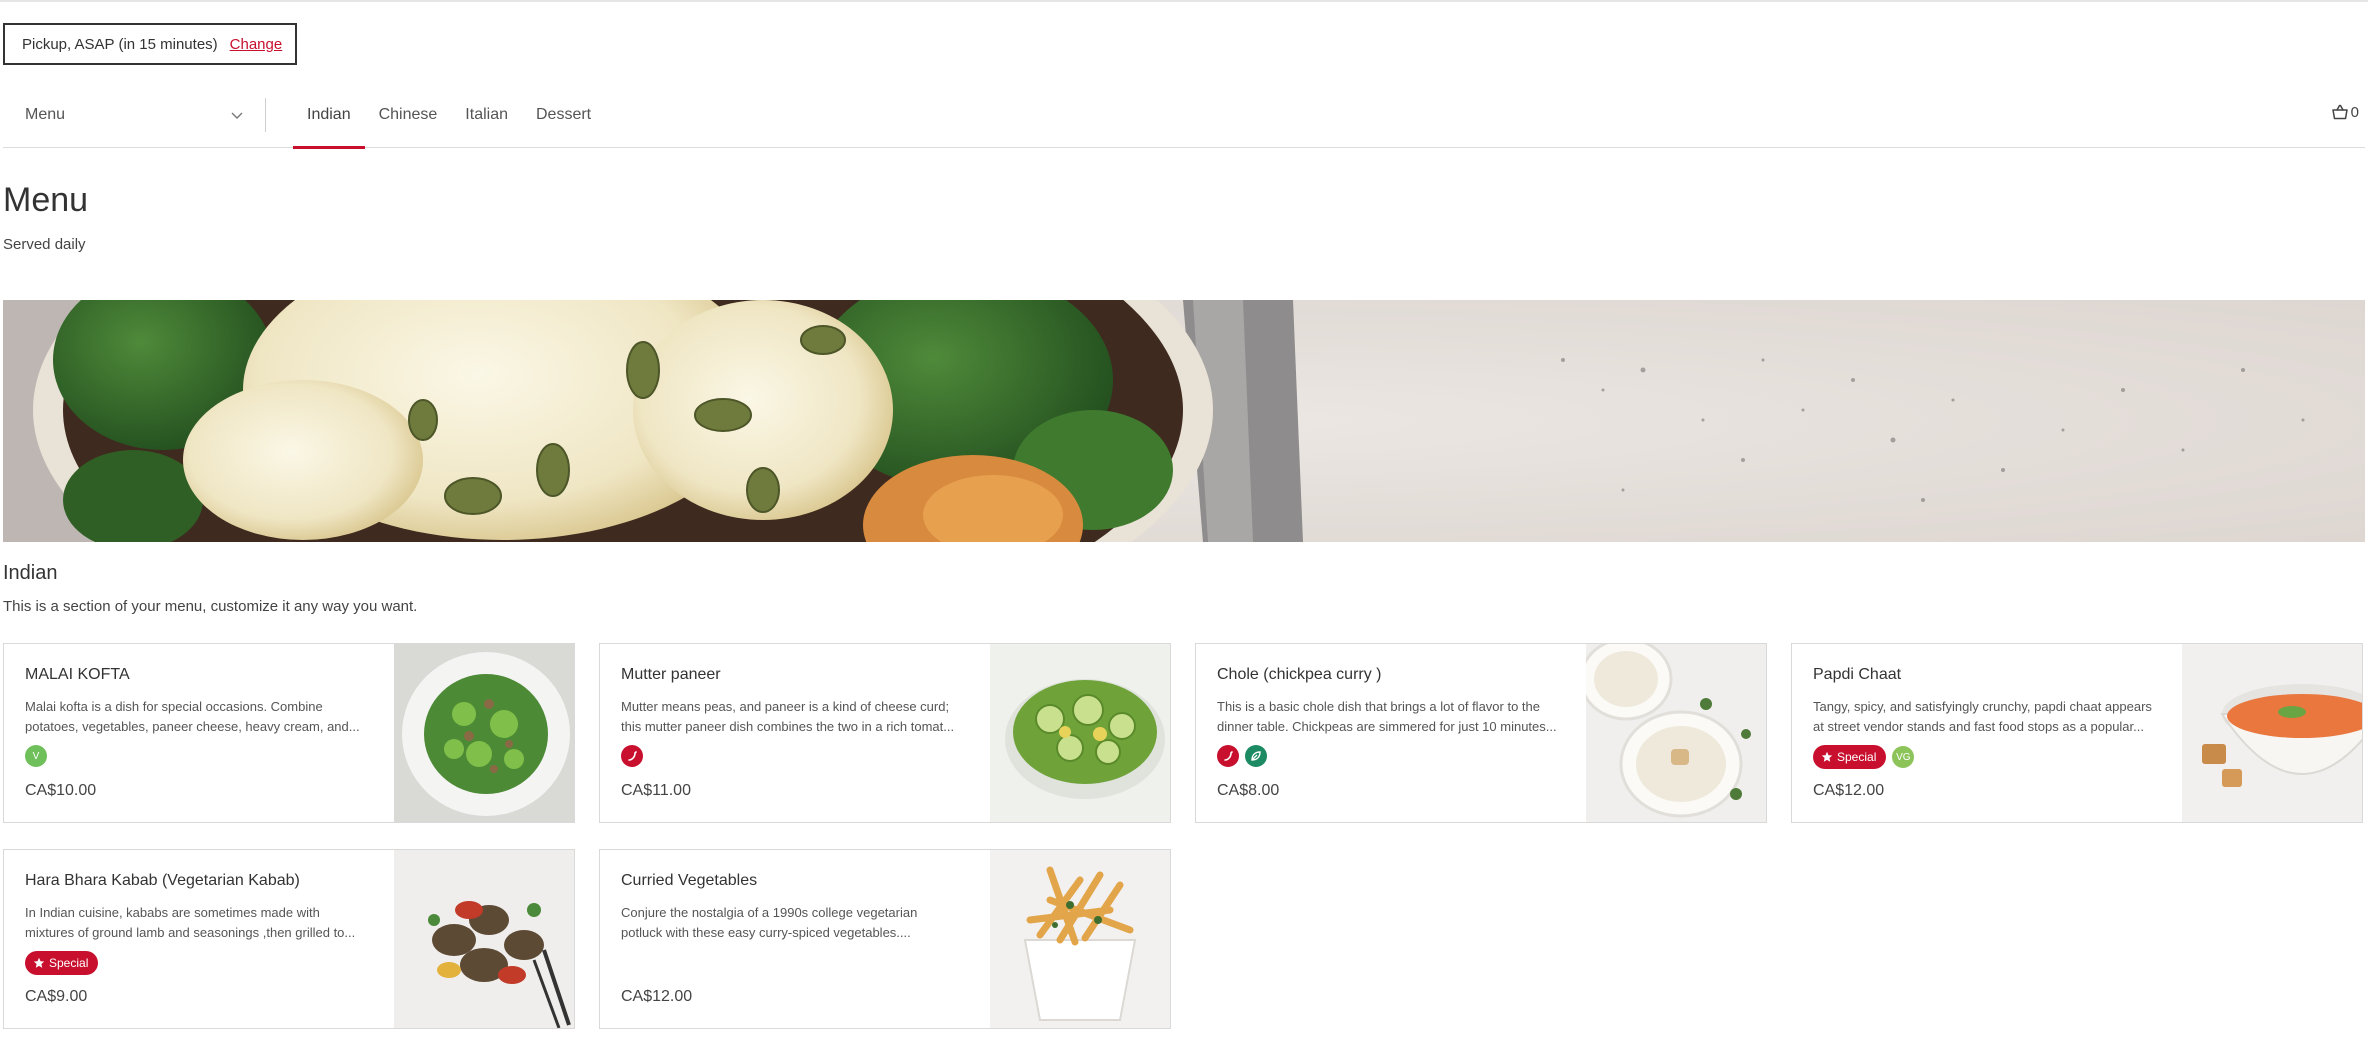  I want to click on tab-chinese: Chinese, so click(408, 122).